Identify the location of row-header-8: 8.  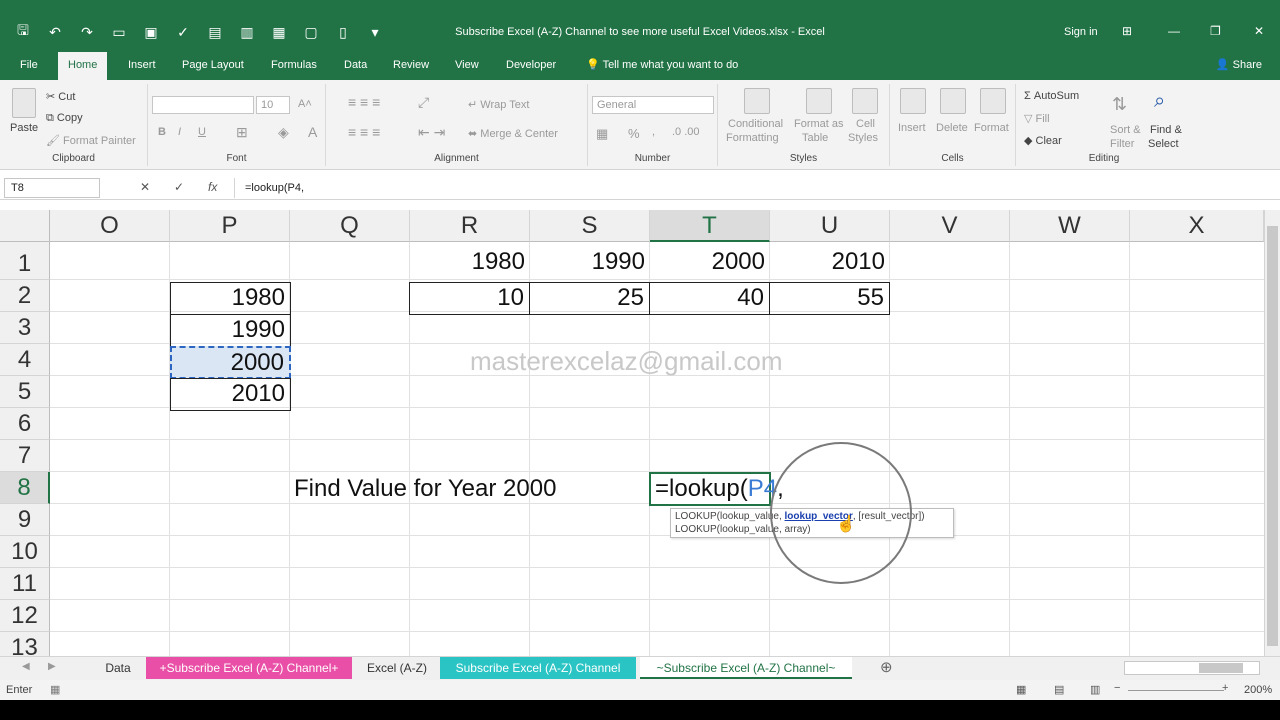
(25, 488).